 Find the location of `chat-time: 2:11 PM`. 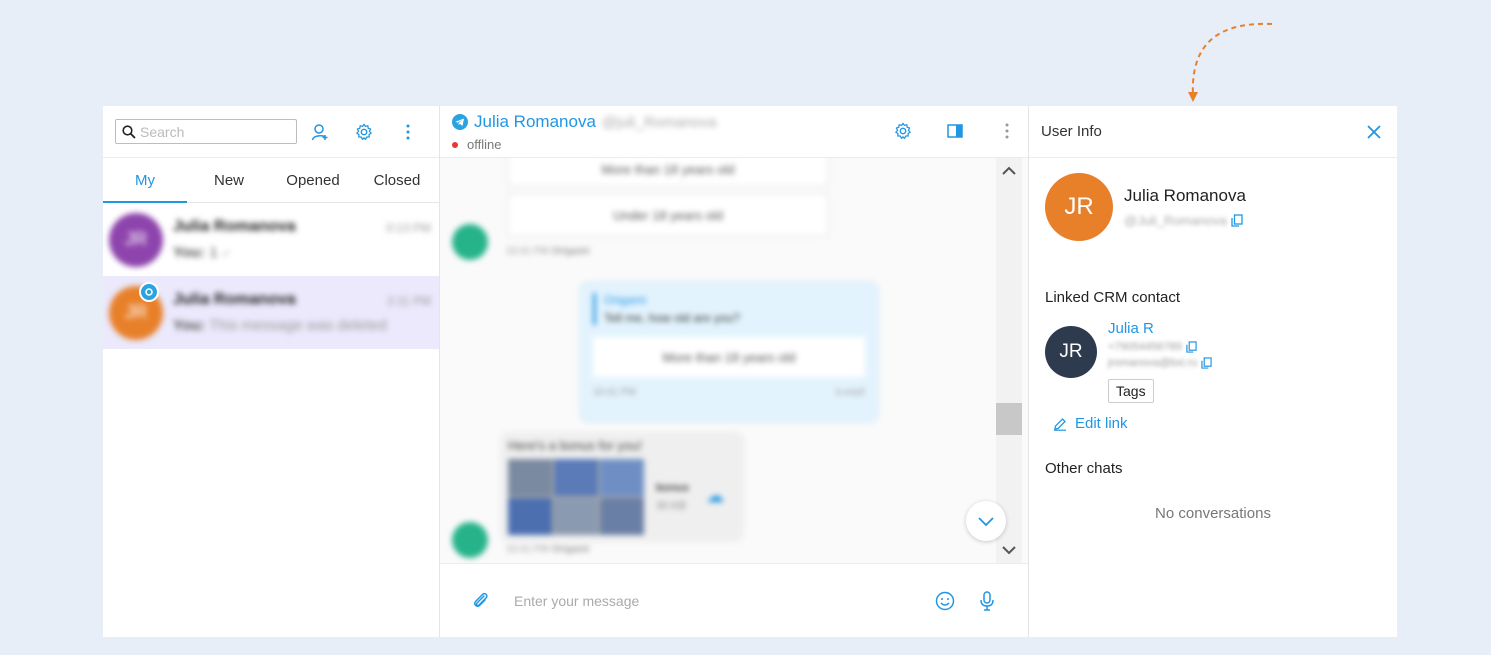

chat-time: 2:11 PM is located at coordinates (409, 301).